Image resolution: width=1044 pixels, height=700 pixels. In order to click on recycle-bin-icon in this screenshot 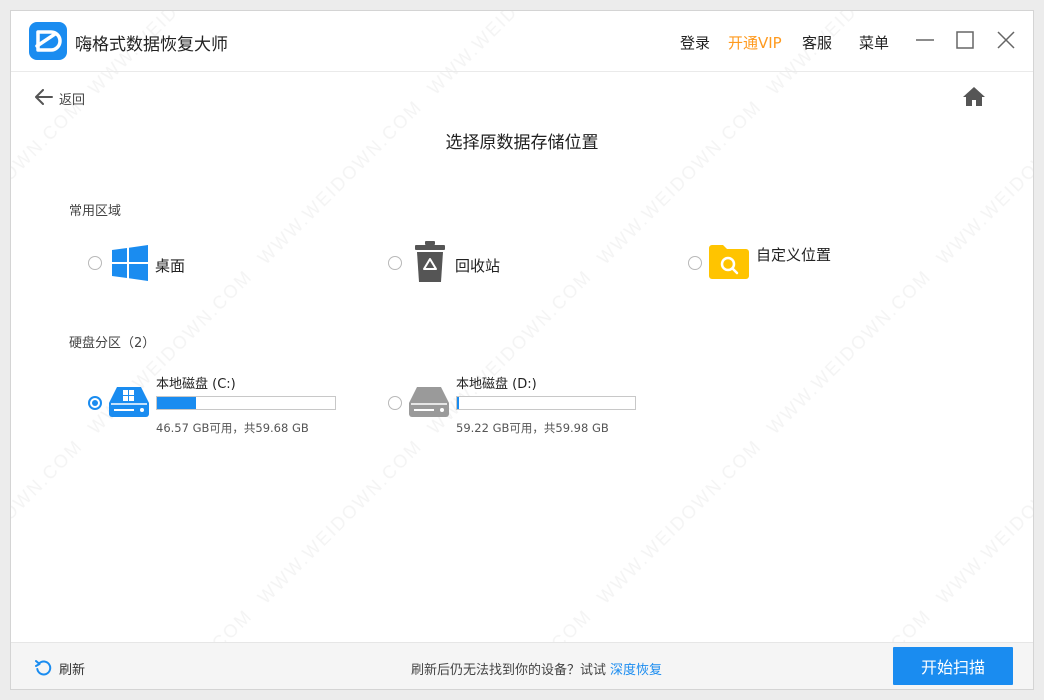, I will do `click(430, 261)`.